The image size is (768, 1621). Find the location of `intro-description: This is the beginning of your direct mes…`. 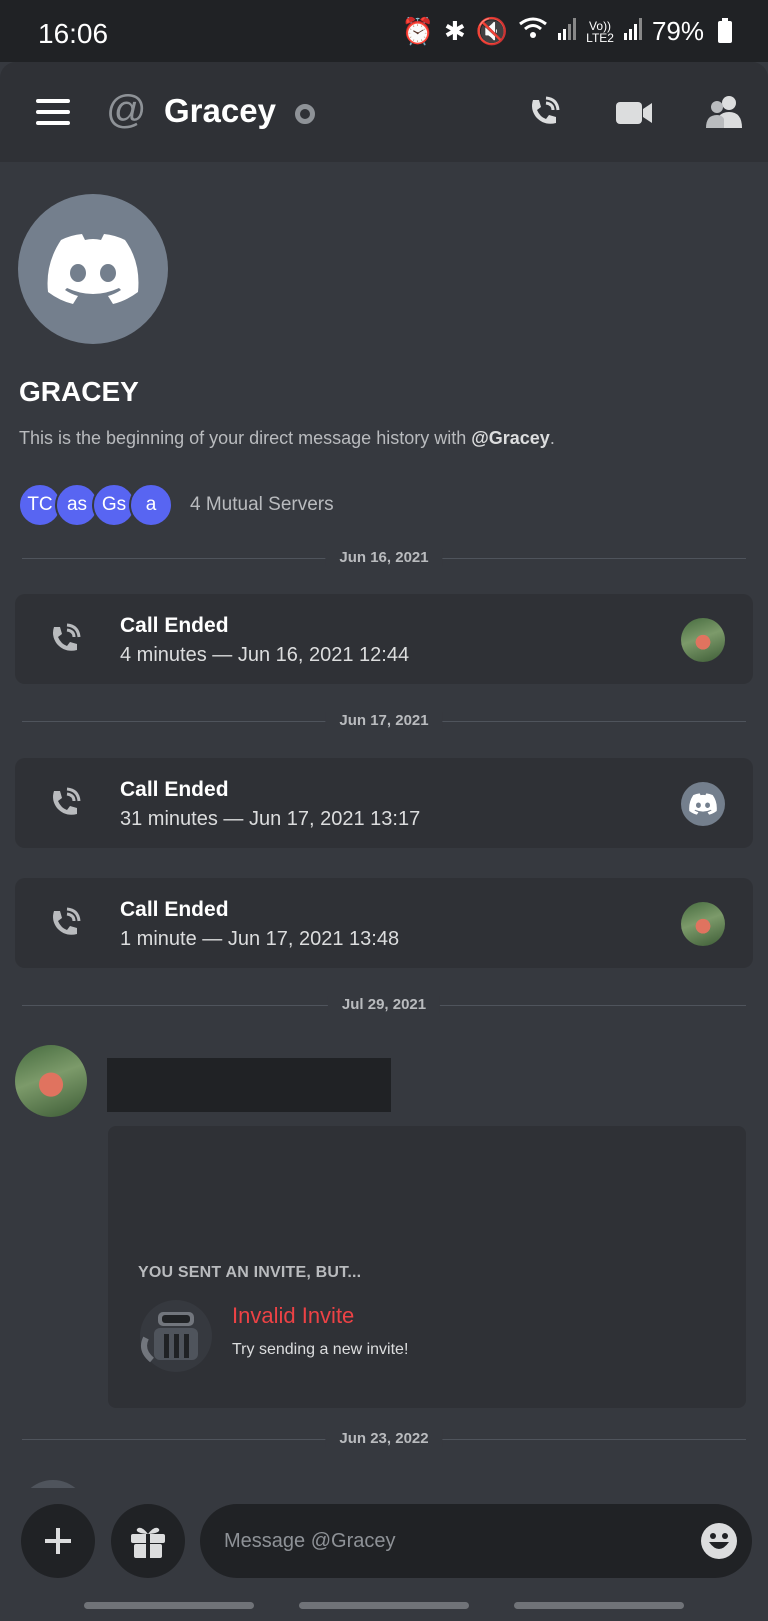

intro-description: This is the beginning of your direct mes… is located at coordinates (287, 438).